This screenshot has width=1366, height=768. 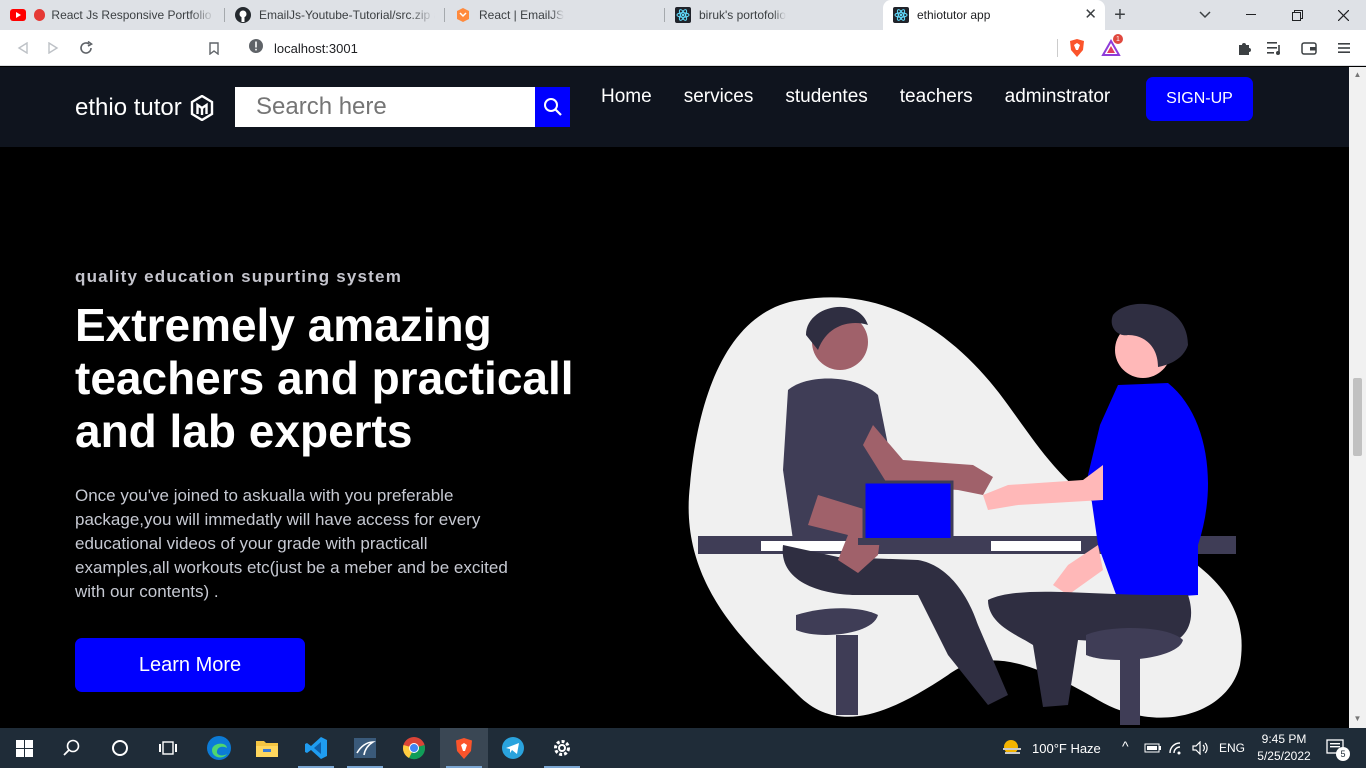 I want to click on page-scrollbar: ▲ ▼, so click(x=1357, y=397).